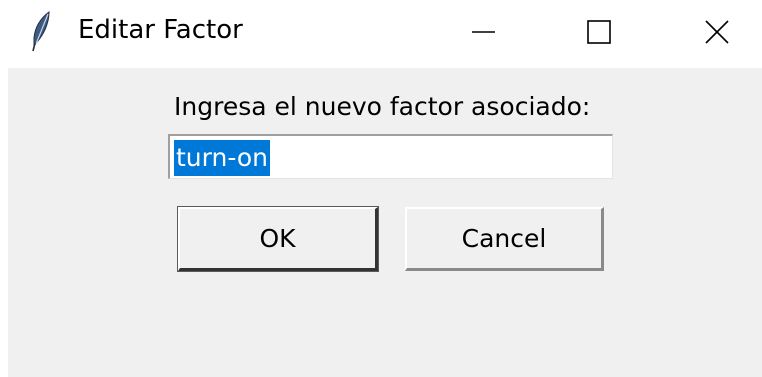 The image size is (762, 377). I want to click on factor-input: turn-on, so click(390, 156).